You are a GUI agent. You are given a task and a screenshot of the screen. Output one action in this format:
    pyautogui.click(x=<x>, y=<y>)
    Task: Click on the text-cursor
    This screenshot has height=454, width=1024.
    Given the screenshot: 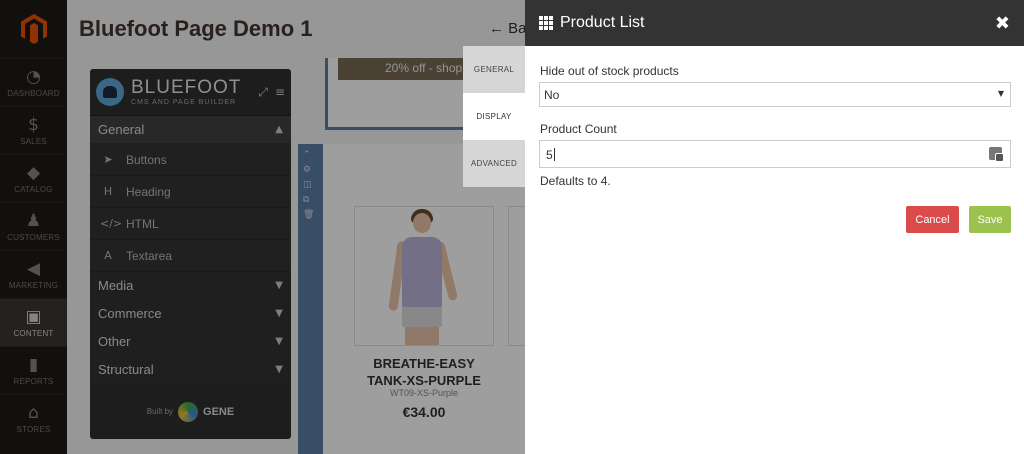 What is the action you would take?
    pyautogui.click(x=554, y=154)
    